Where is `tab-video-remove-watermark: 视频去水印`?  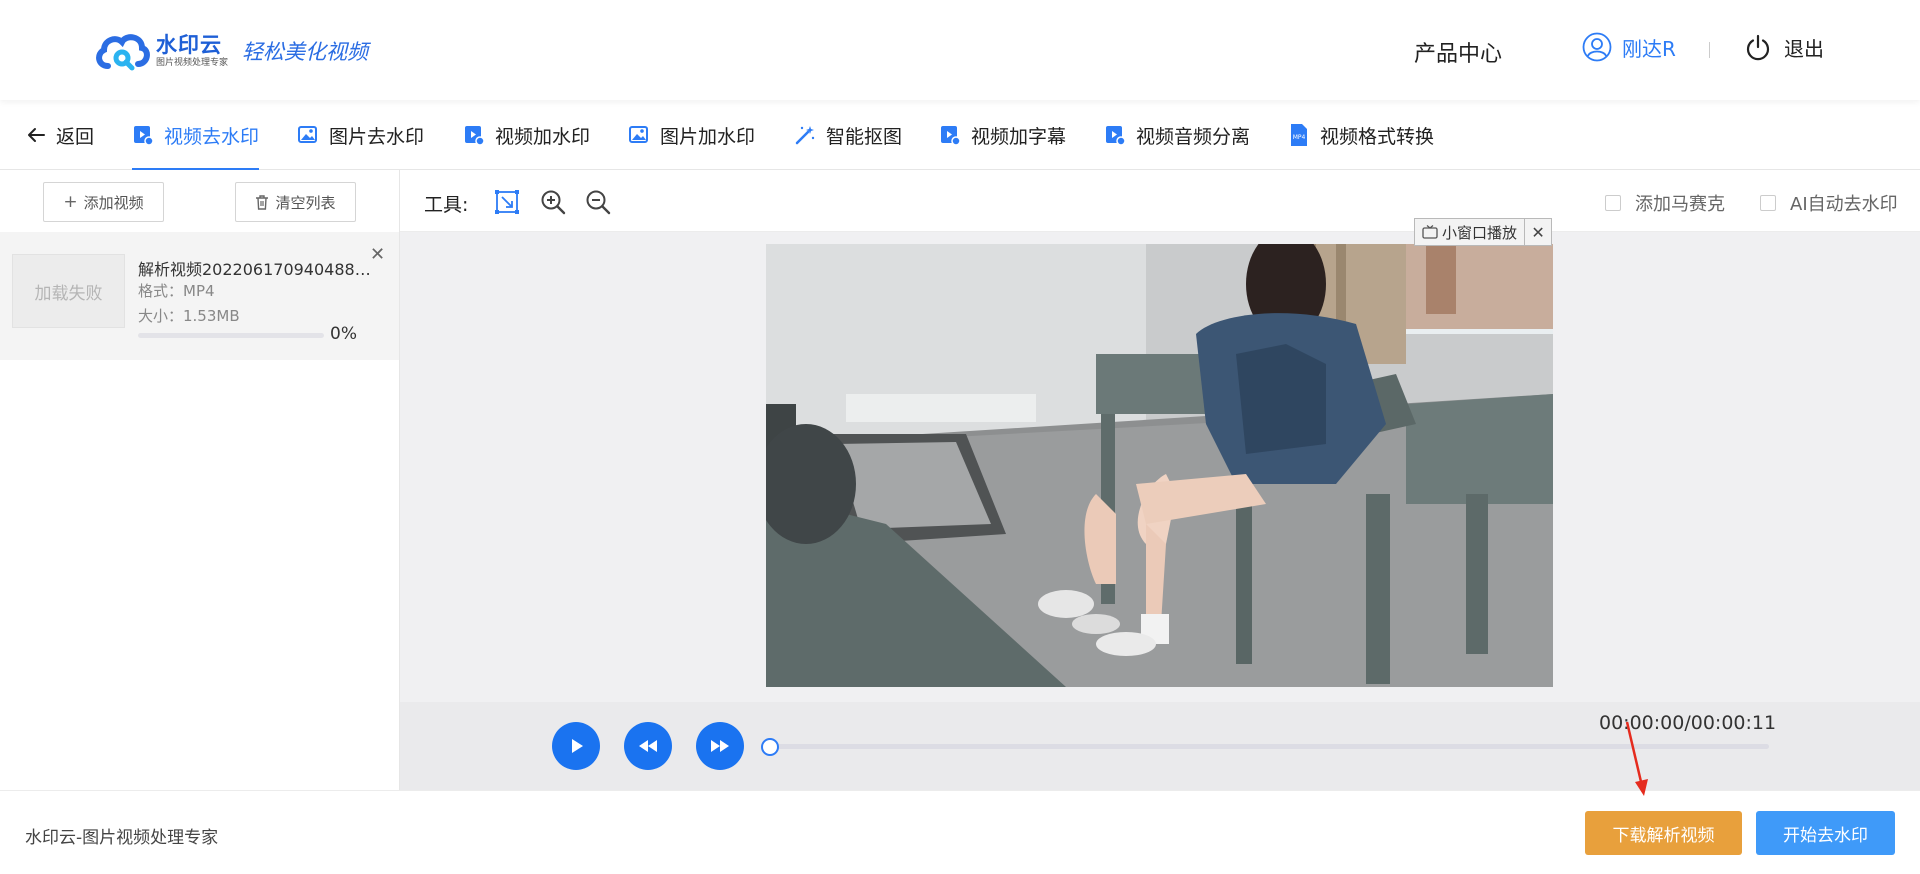 tab-video-remove-watermark: 视频去水印 is located at coordinates (196, 135).